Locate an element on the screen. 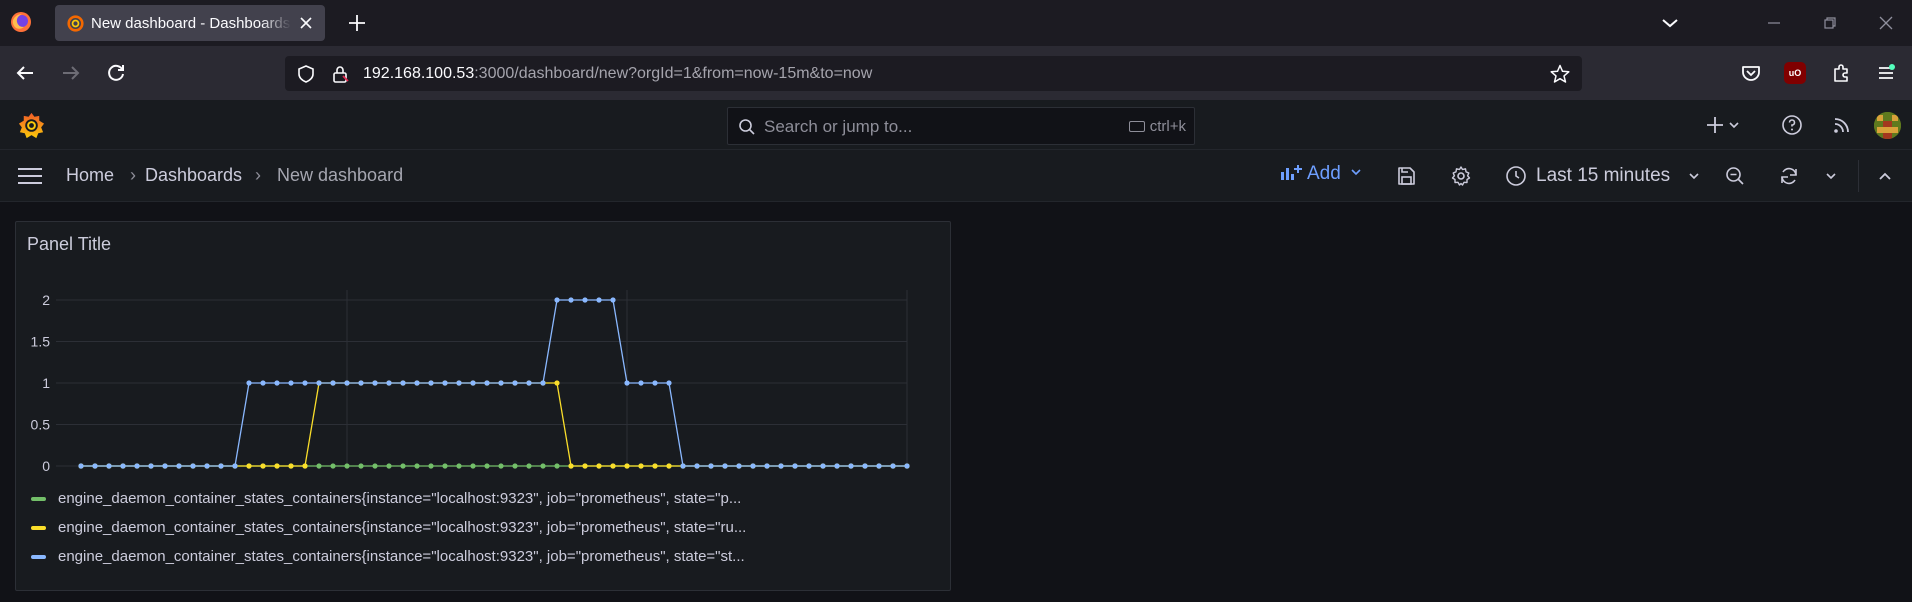 The image size is (1912, 602). zoom-out-icon is located at coordinates (1735, 176).